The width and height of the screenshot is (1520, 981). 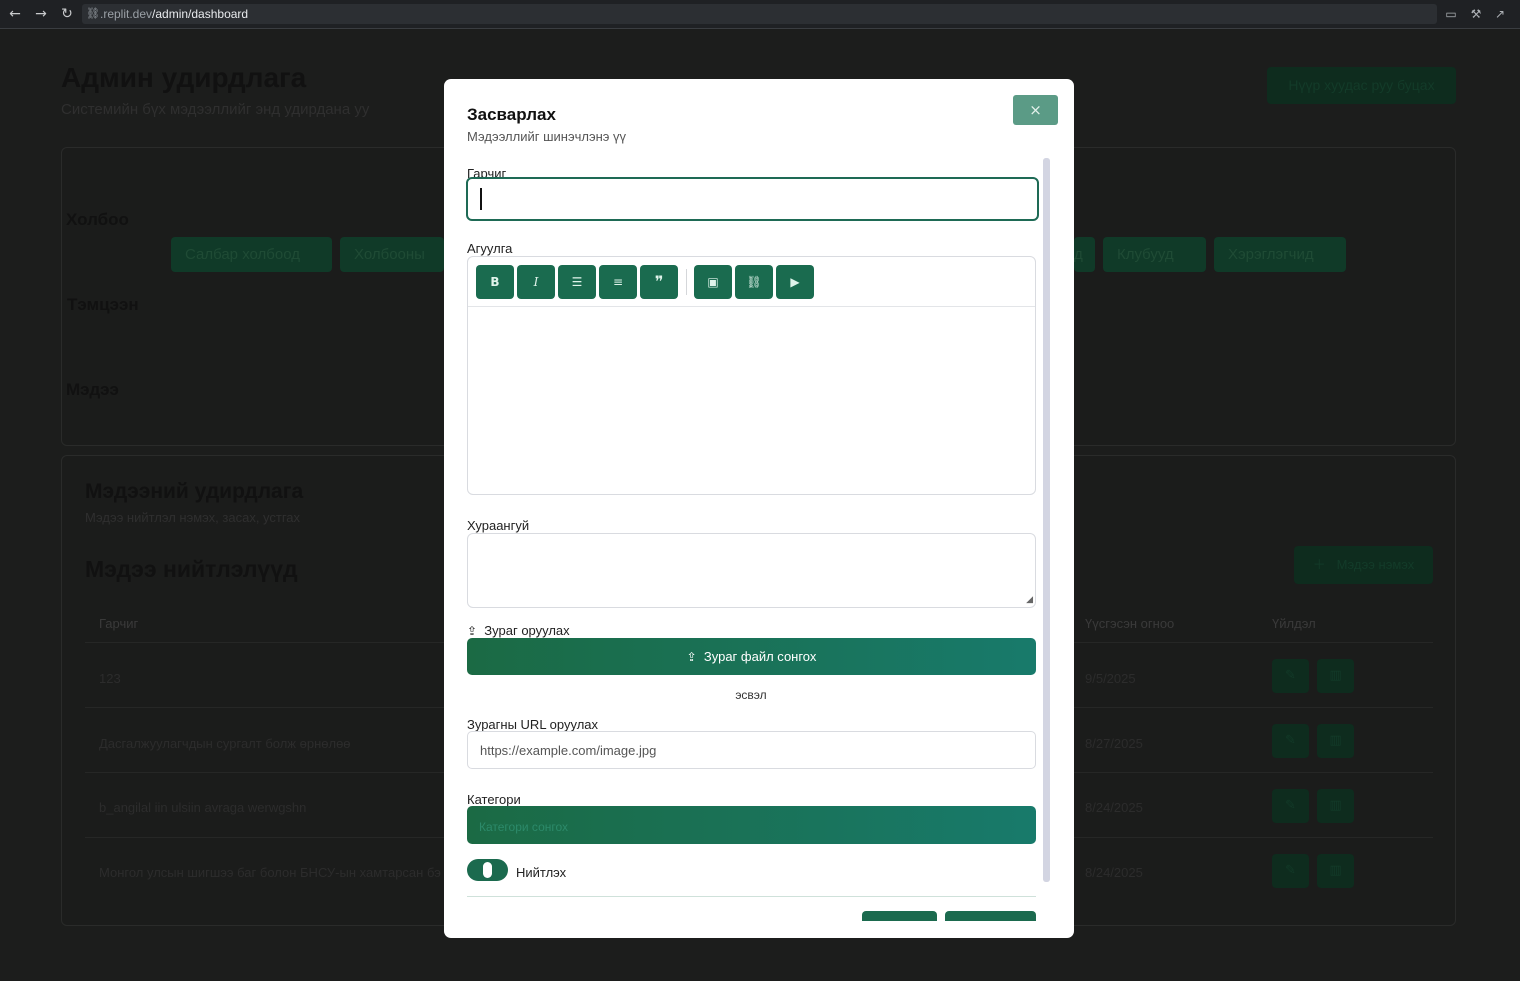 I want to click on category-label: Категори, so click(x=494, y=799).